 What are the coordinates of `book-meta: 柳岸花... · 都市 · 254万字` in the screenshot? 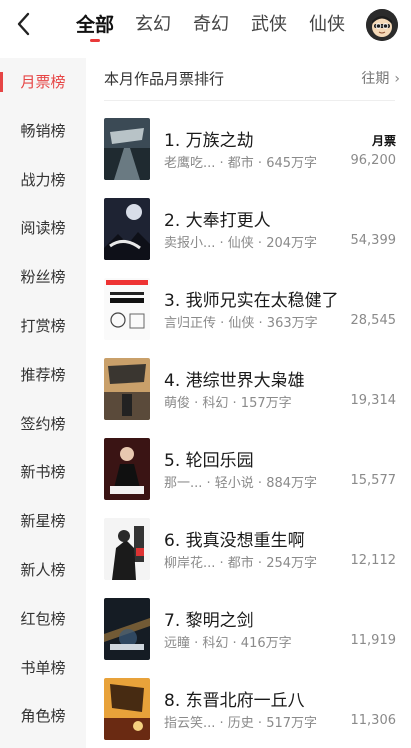 It's located at (241, 563).